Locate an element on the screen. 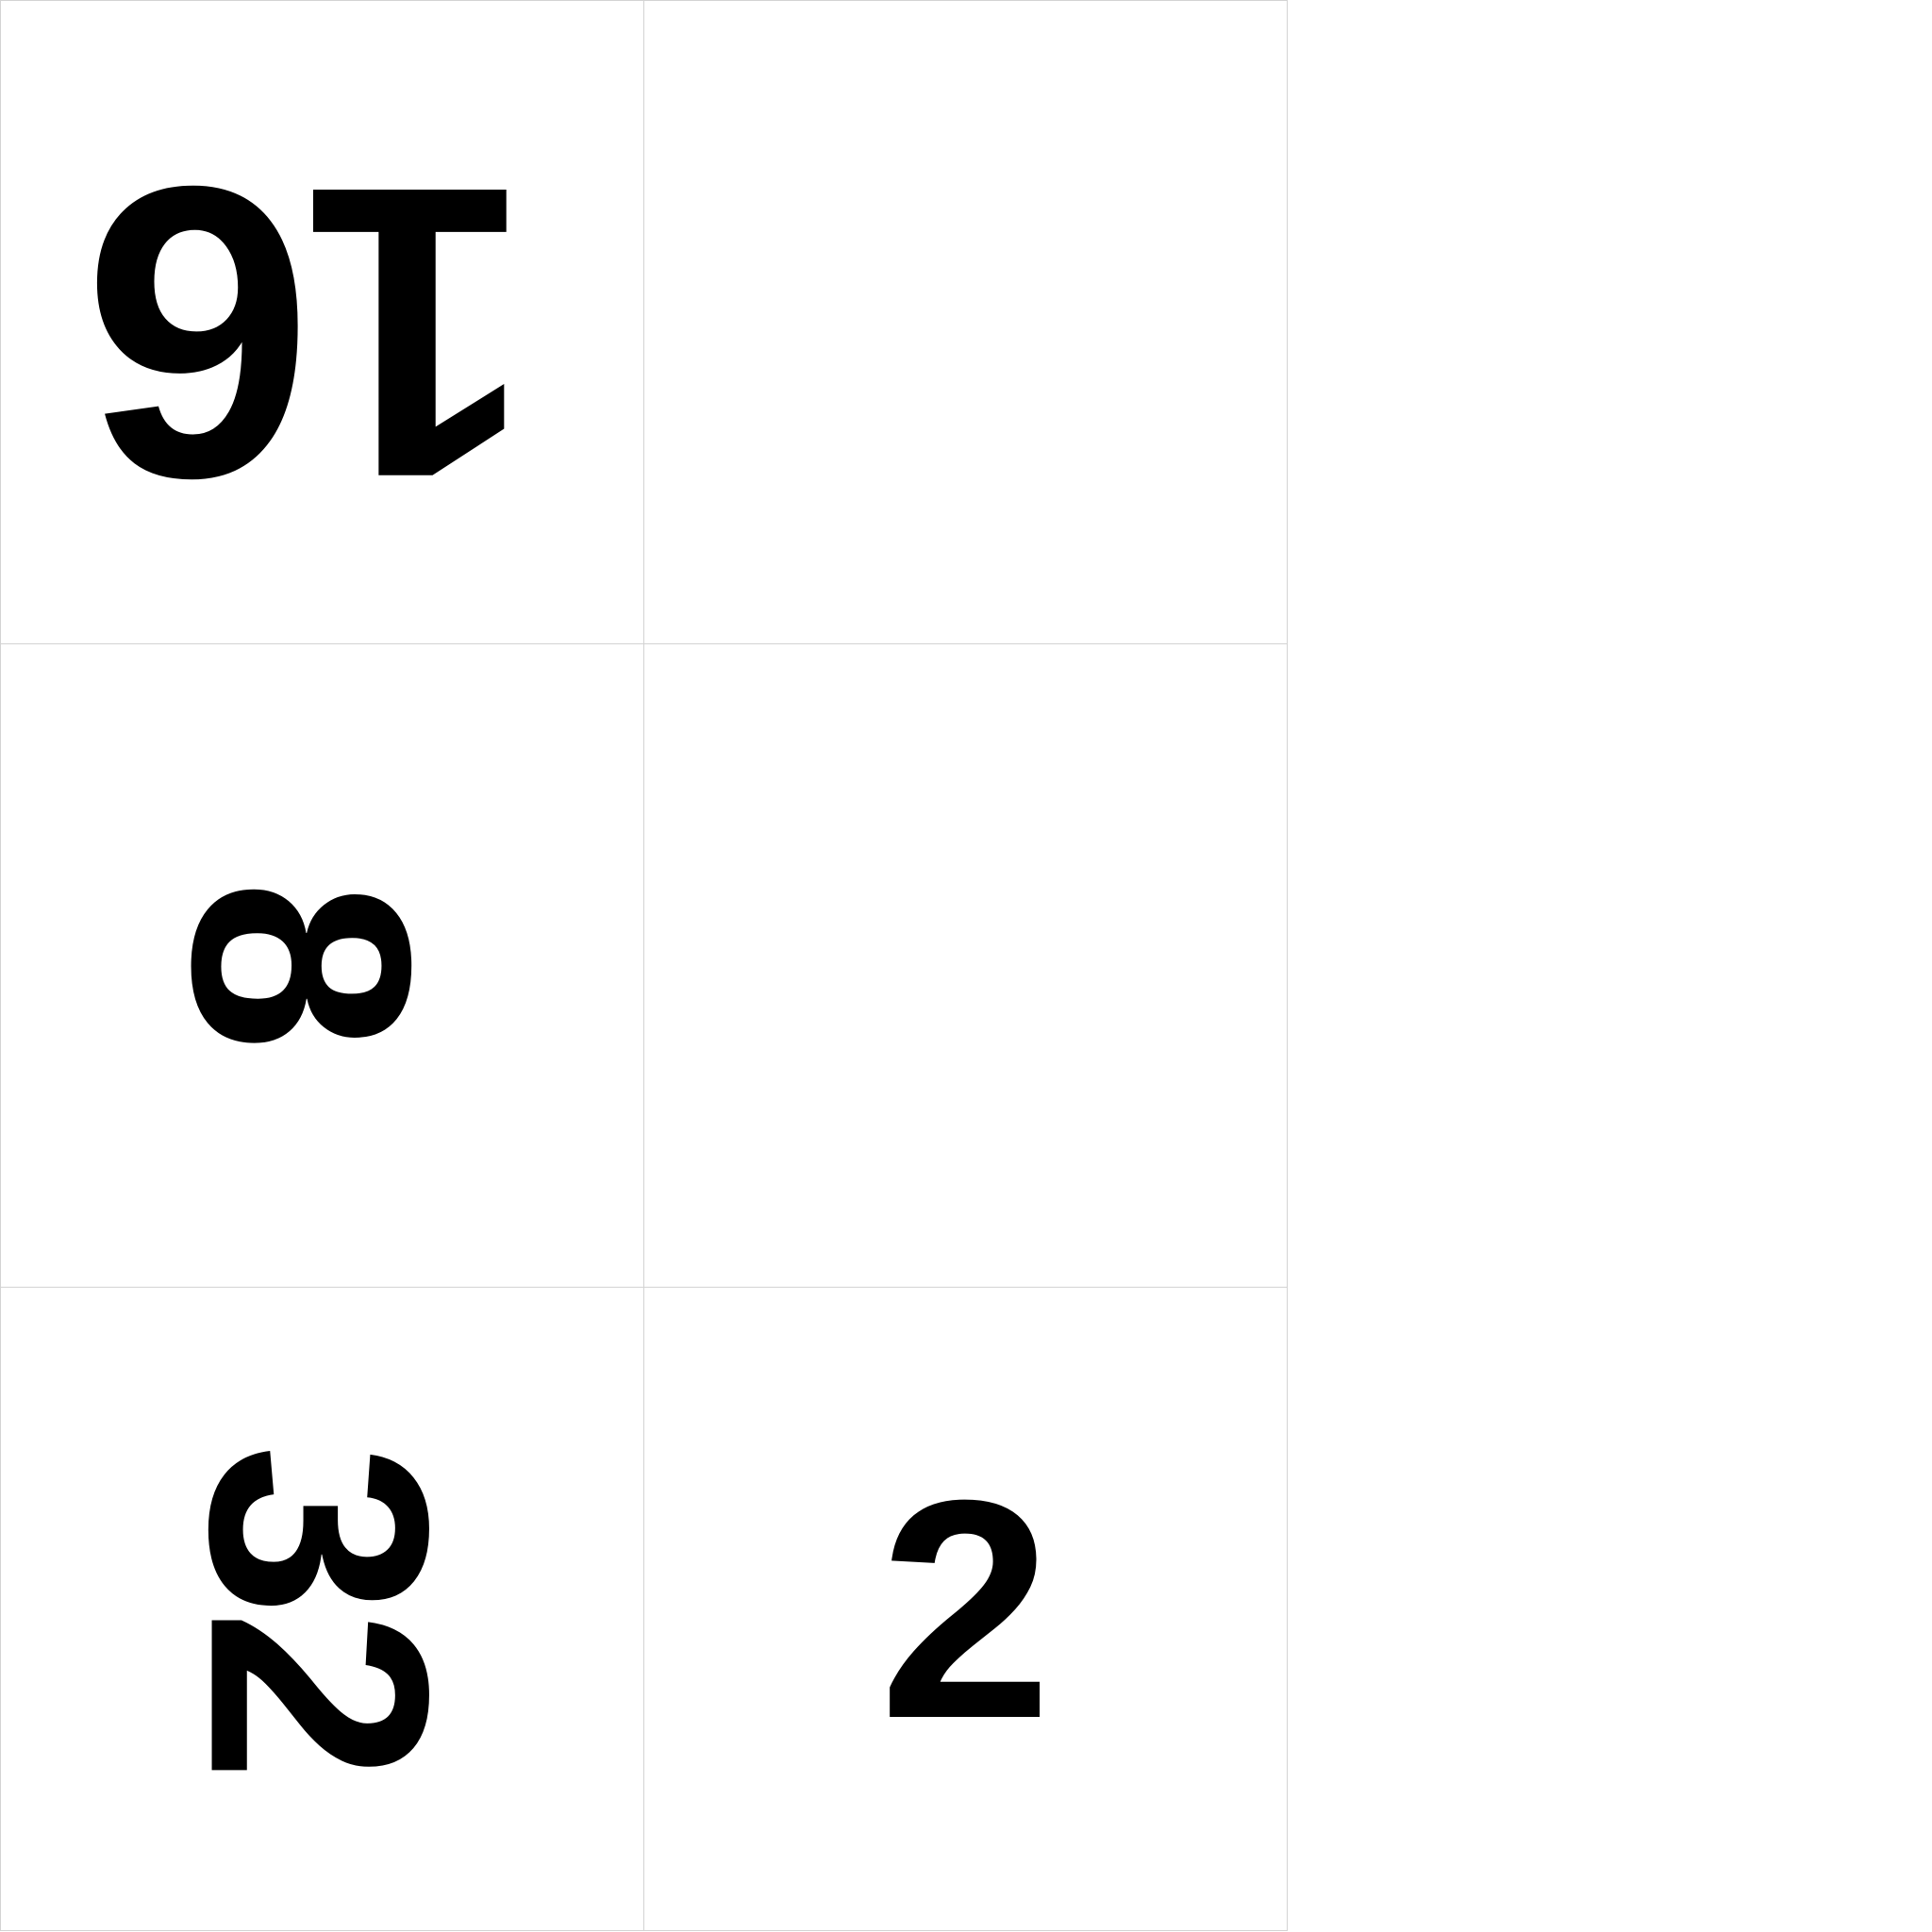 The image size is (1932, 1932). tile-number-32: 32 is located at coordinates (322, 1609).